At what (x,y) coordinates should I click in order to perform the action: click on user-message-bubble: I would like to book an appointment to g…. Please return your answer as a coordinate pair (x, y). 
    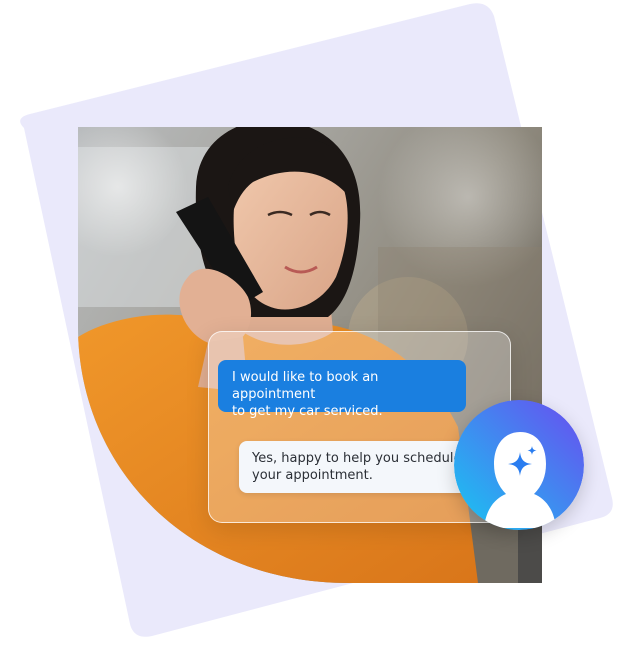
    Looking at the image, I should click on (342, 389).